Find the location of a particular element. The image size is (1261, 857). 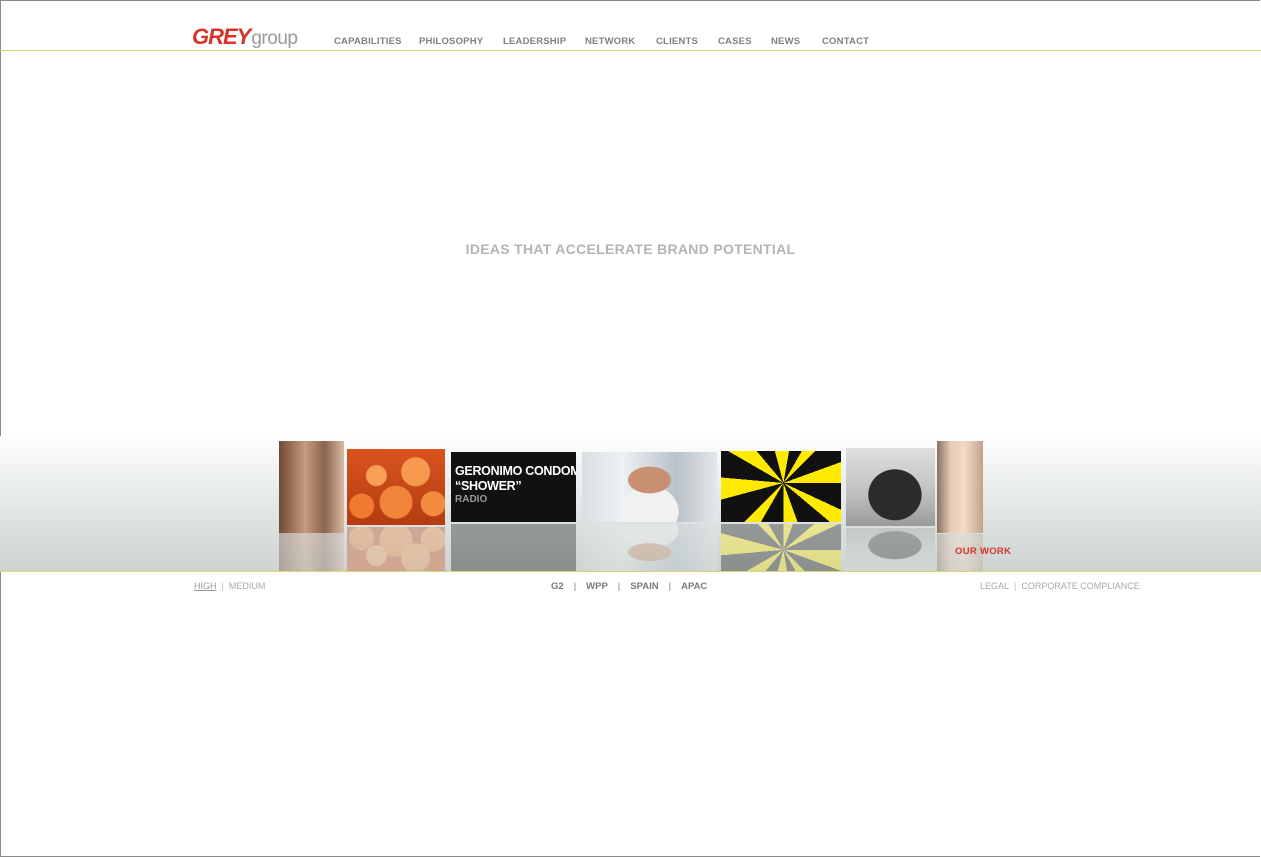

footer-rule is located at coordinates (630, 571).